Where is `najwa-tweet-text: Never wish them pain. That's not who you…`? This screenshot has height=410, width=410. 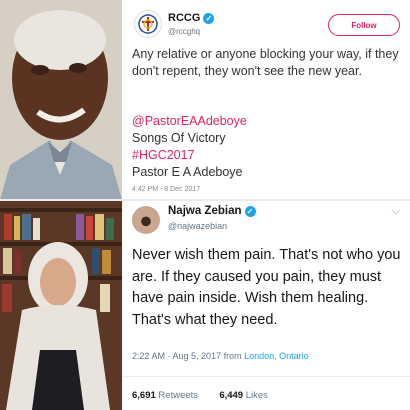 najwa-tweet-text: Never wish them pain. That's not who you… is located at coordinates (266, 287).